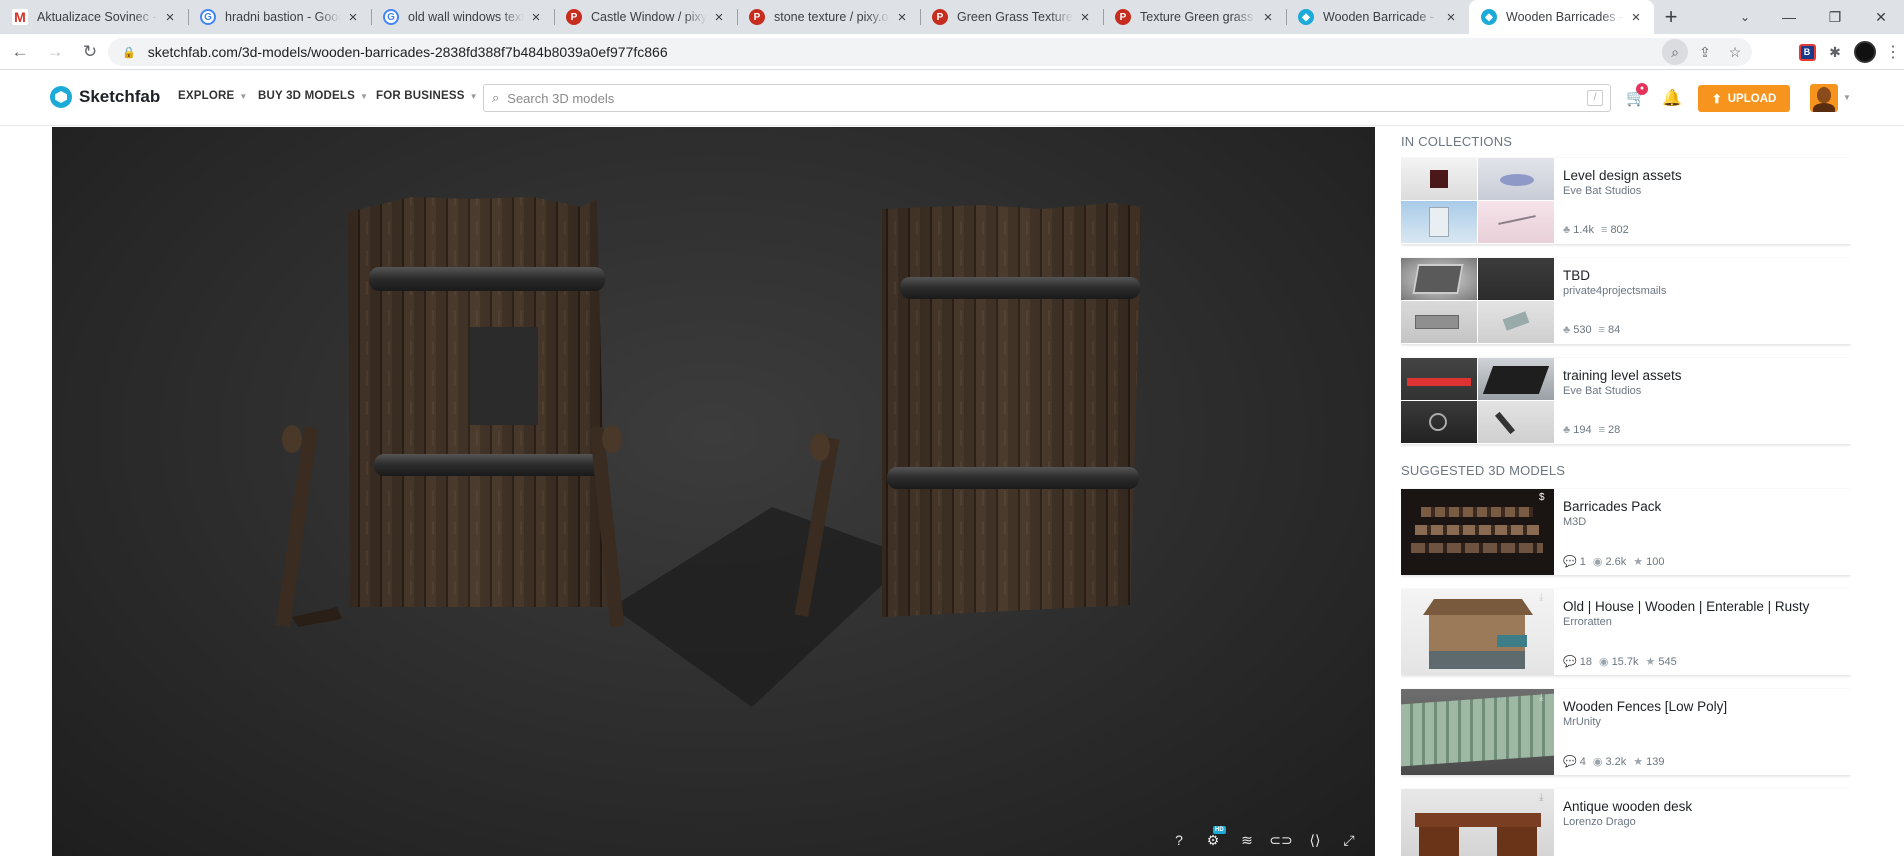 The image size is (1904, 856). I want to click on bookmark-star-icon: ☆, so click(1735, 52).